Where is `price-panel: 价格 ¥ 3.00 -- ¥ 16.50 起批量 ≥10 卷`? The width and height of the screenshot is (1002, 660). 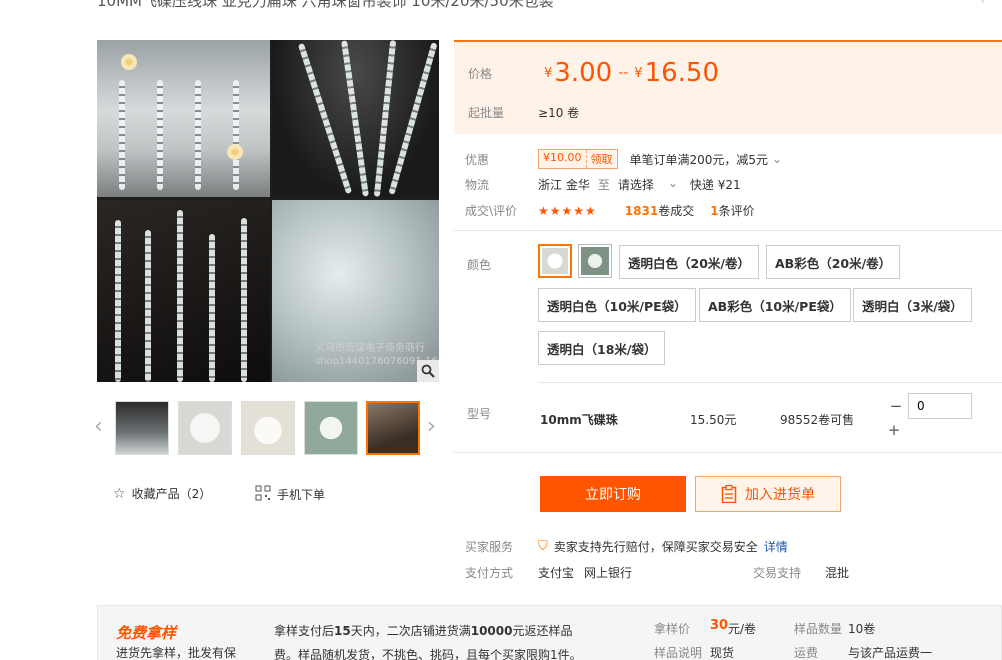 price-panel: 价格 ¥ 3.00 -- ¥ 16.50 起批量 ≥10 卷 is located at coordinates (728, 87).